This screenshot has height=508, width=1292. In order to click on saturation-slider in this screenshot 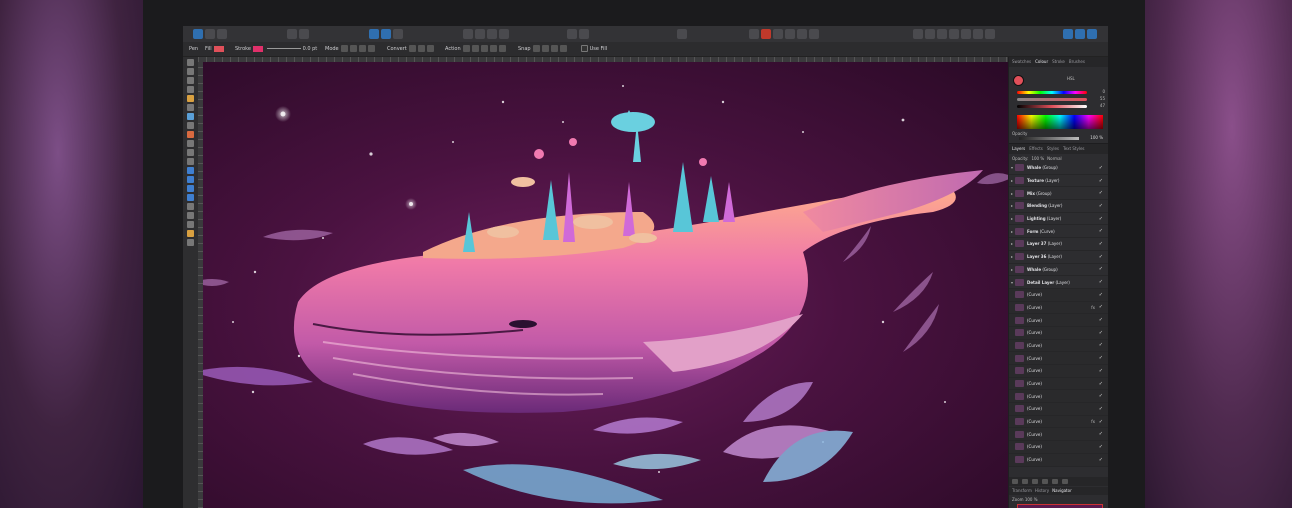, I will do `click(1052, 99)`.